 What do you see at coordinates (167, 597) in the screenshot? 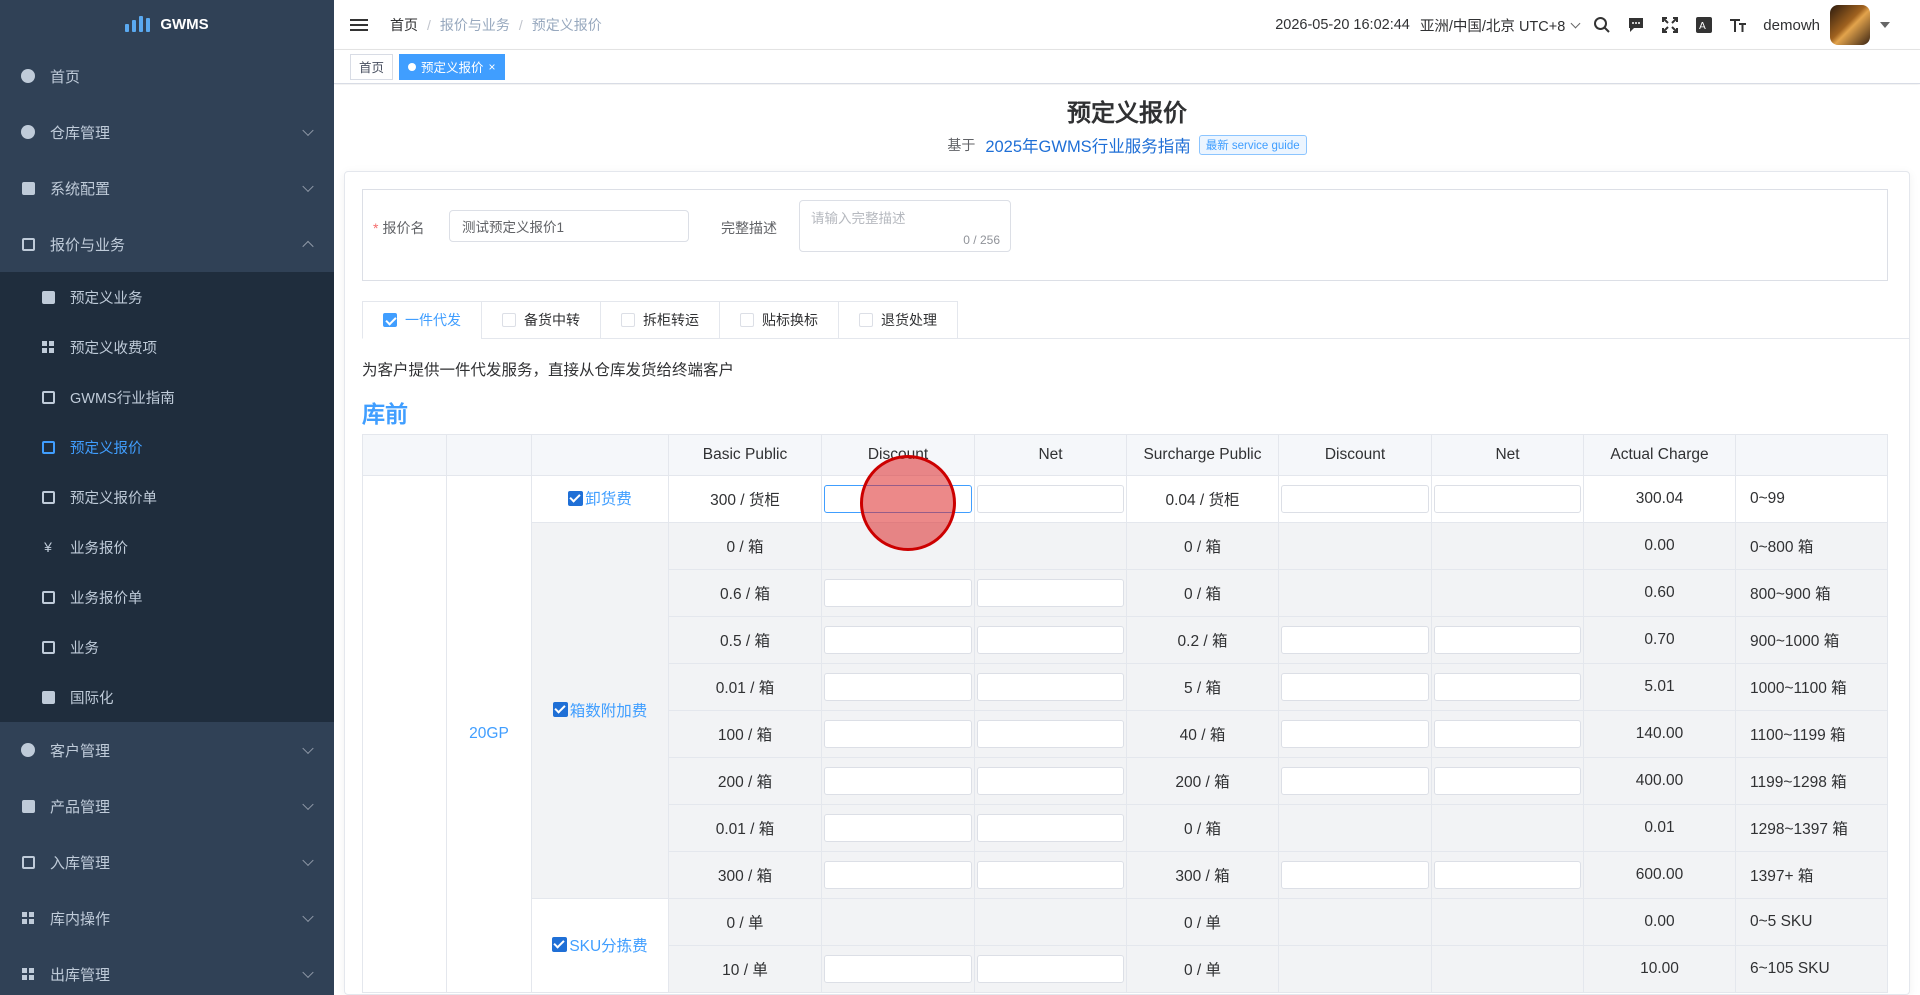
I see `sidebar-item-business-quote-sheet: 业务报价单` at bounding box center [167, 597].